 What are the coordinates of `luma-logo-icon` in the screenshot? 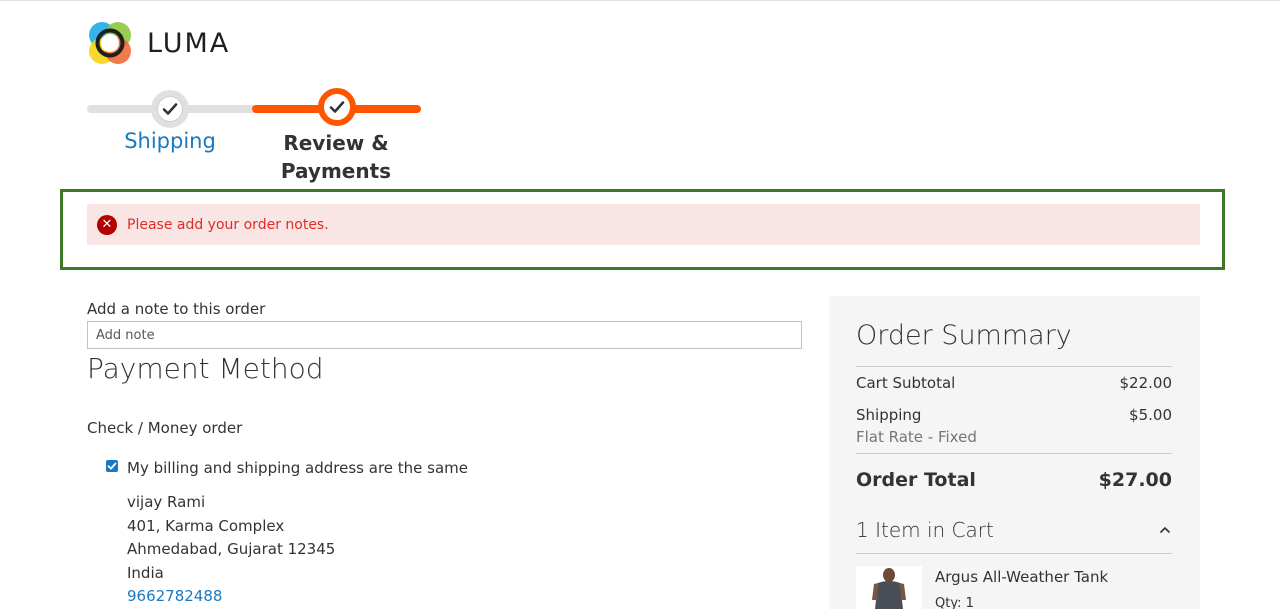 It's located at (110, 43).